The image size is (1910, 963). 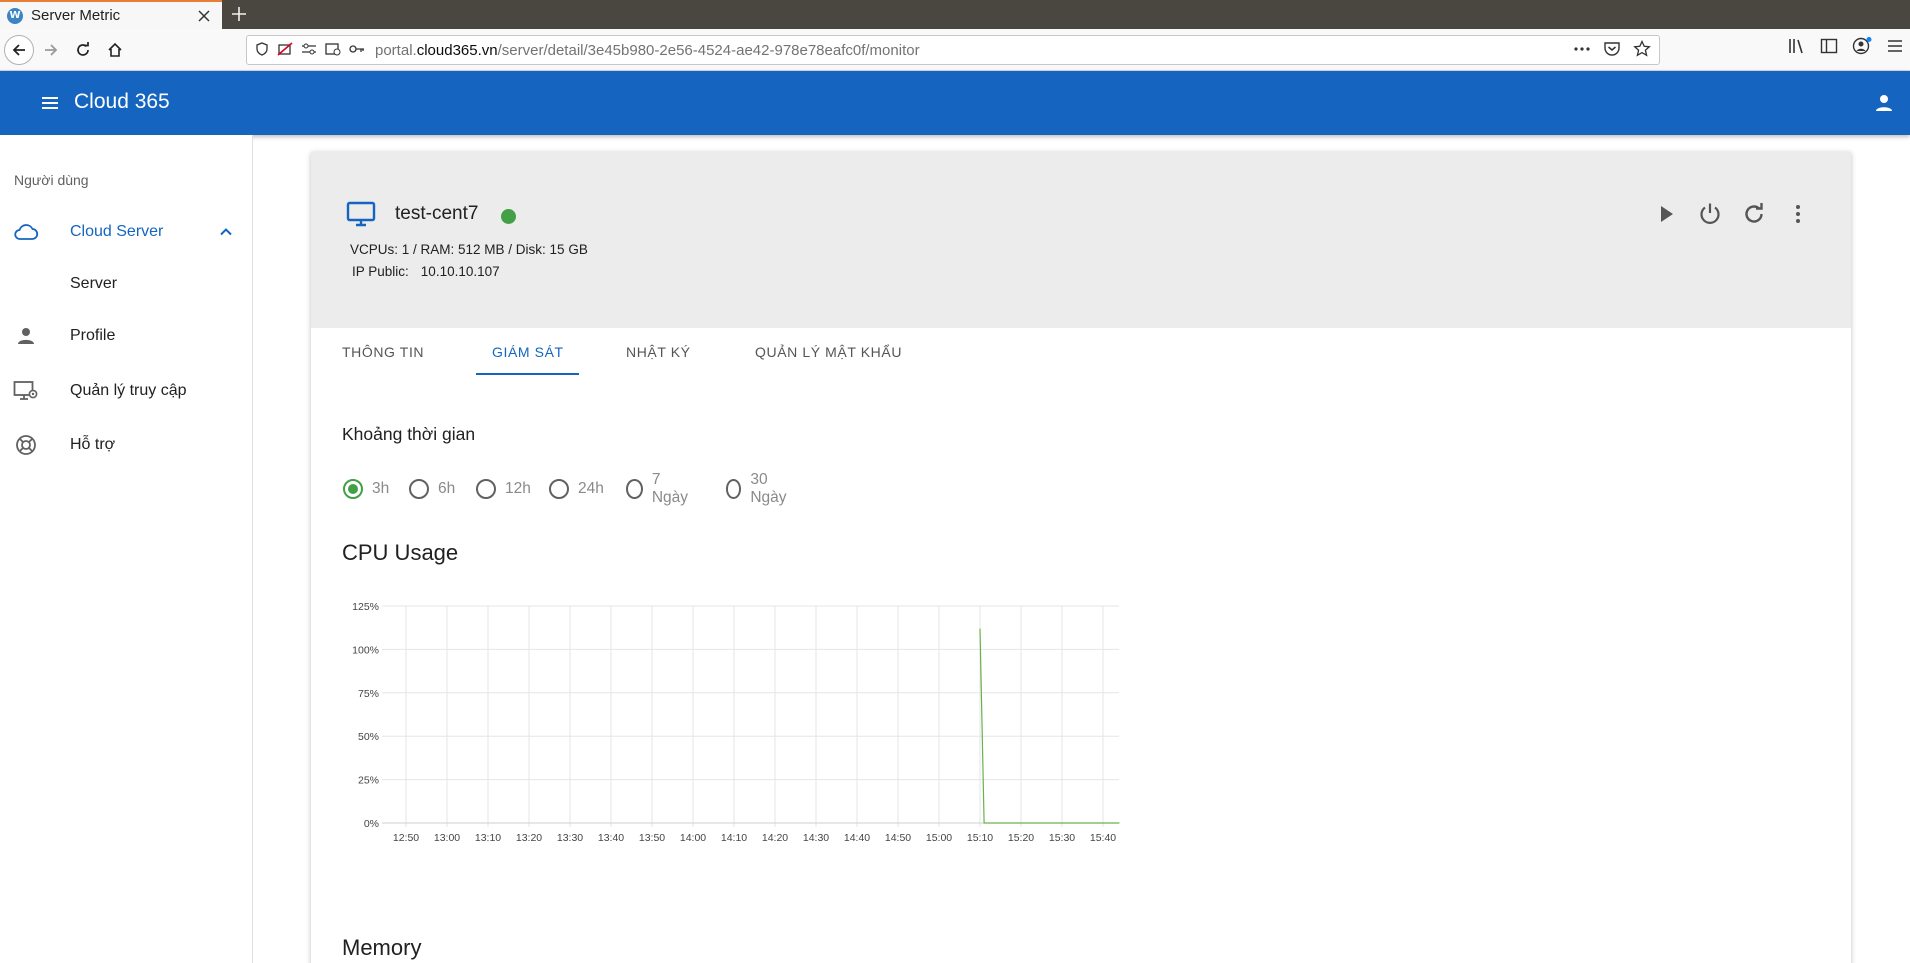 I want to click on status-indicator, so click(x=508, y=216).